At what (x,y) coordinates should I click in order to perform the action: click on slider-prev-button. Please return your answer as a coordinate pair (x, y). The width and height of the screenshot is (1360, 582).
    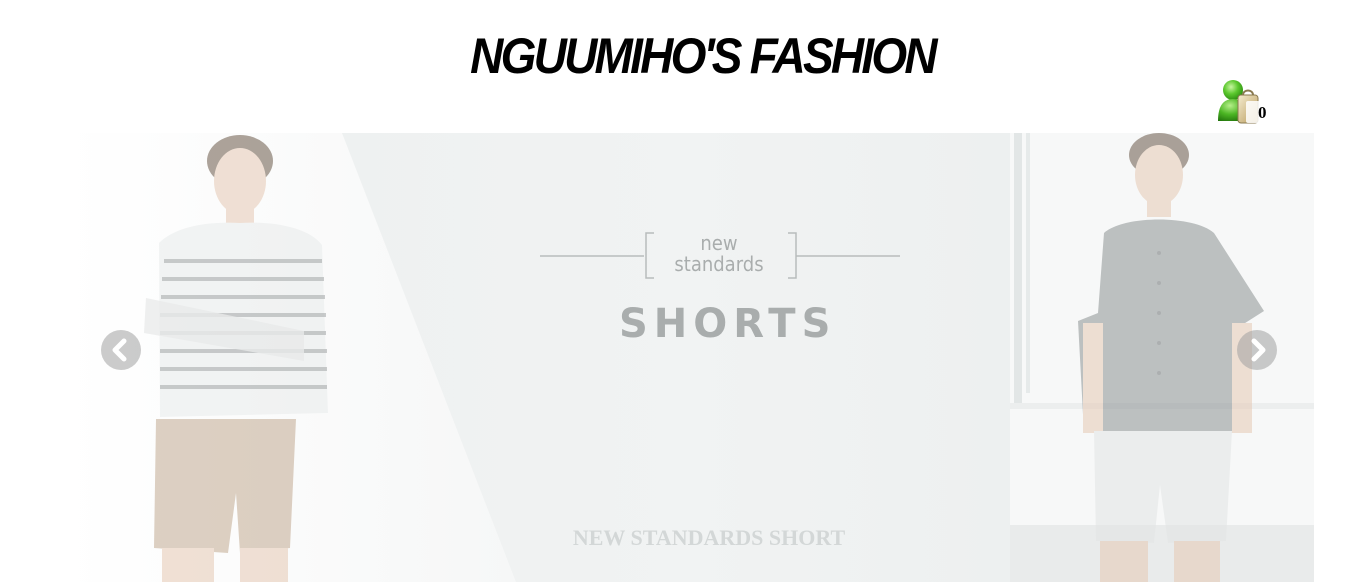
    Looking at the image, I should click on (121, 350).